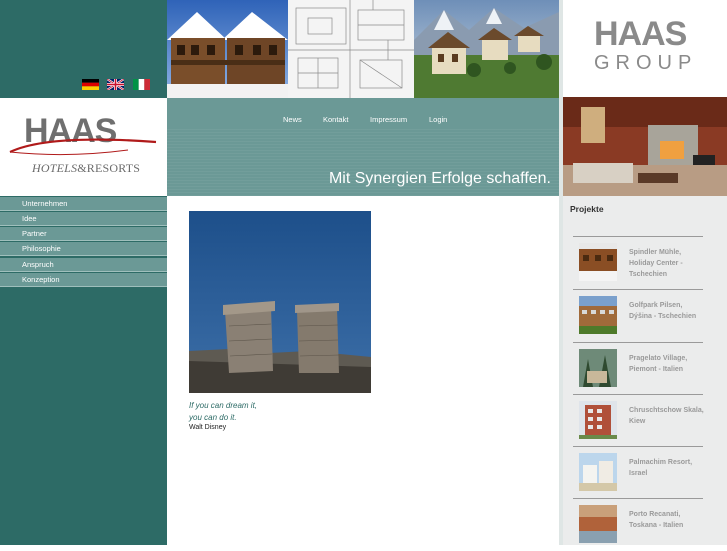 This screenshot has height=551, width=727. Describe the element at coordinates (438, 119) in the screenshot. I see `nav-link-login: Login` at that location.